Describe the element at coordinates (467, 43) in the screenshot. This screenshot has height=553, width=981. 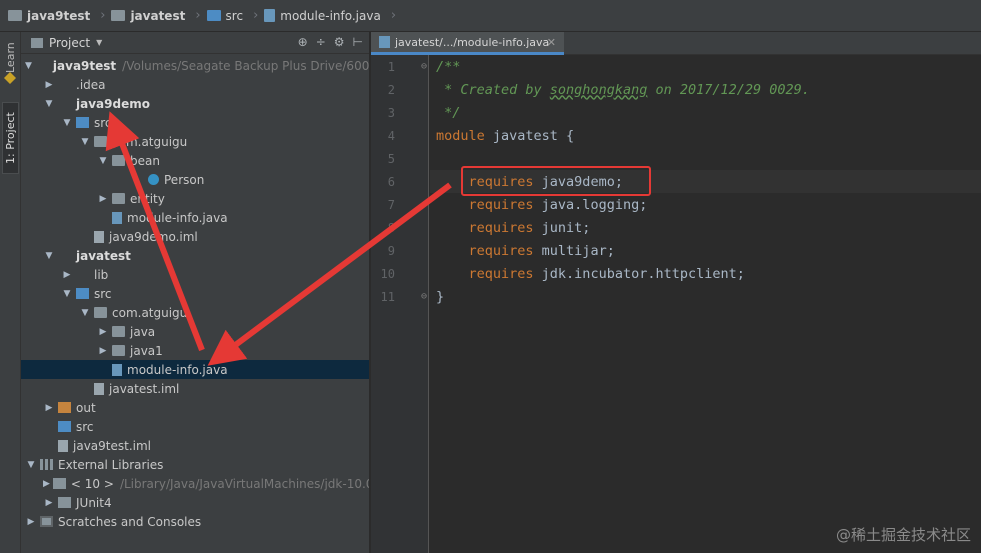
I see `editor-tab-module-info: javatest/.../module-info.java ✕` at that location.